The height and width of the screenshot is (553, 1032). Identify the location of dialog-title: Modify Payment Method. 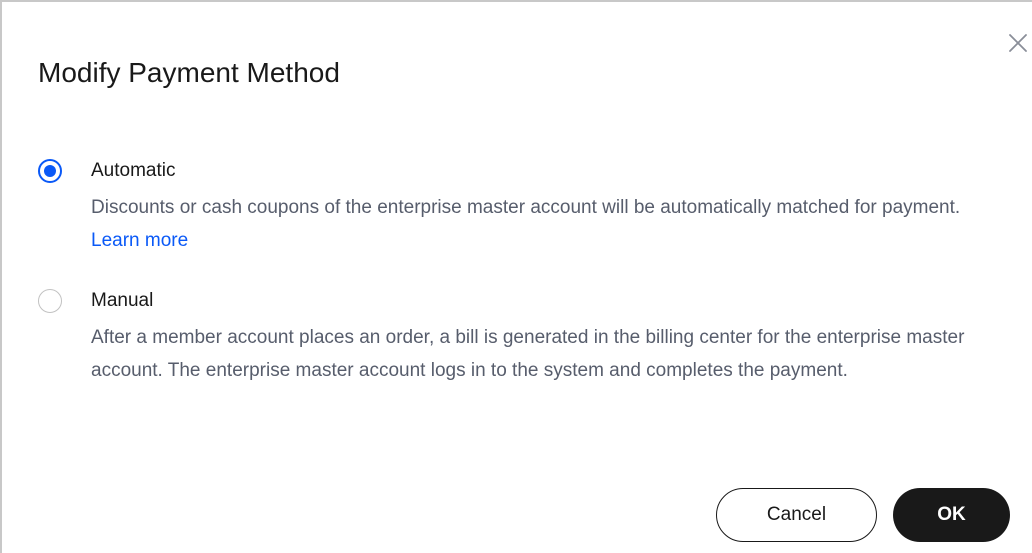
(189, 72).